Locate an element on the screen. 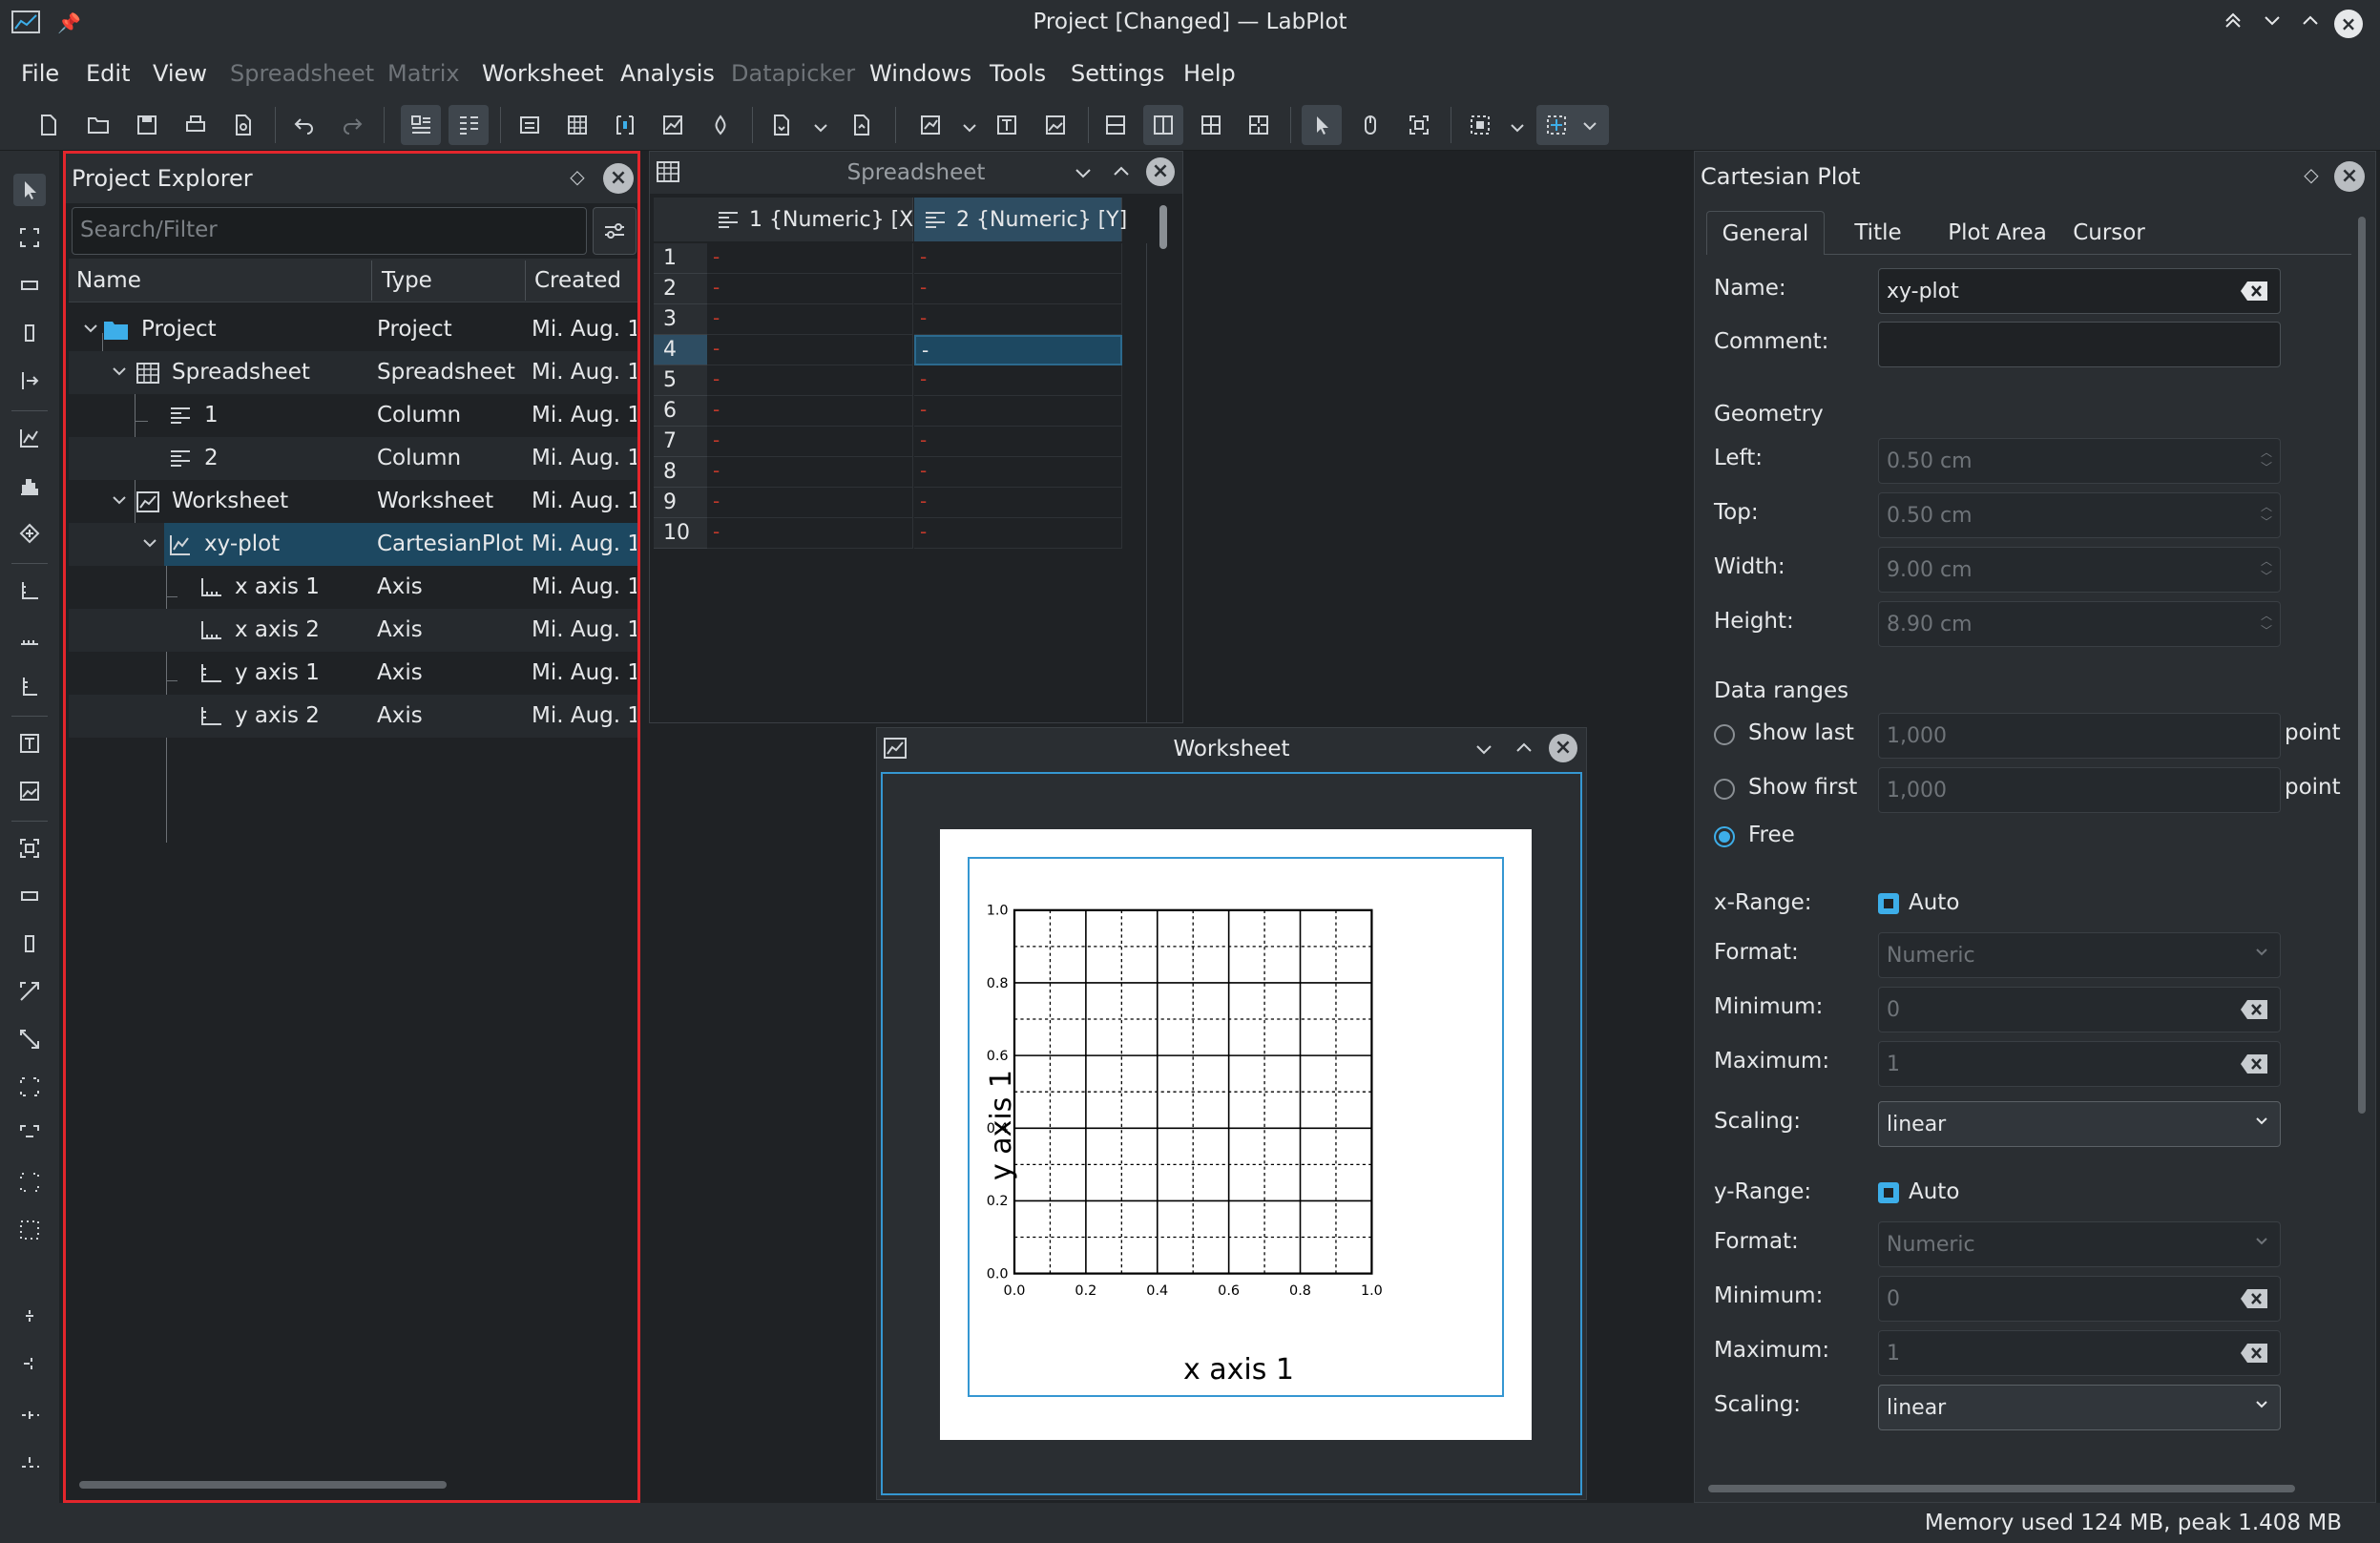  toggle-properties-icon is located at coordinates (469, 125).